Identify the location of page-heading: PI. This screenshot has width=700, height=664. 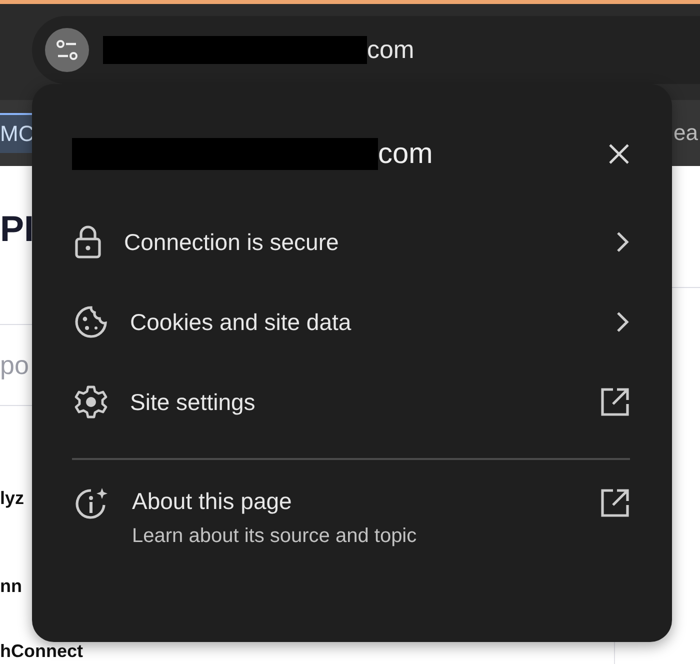
(17, 229).